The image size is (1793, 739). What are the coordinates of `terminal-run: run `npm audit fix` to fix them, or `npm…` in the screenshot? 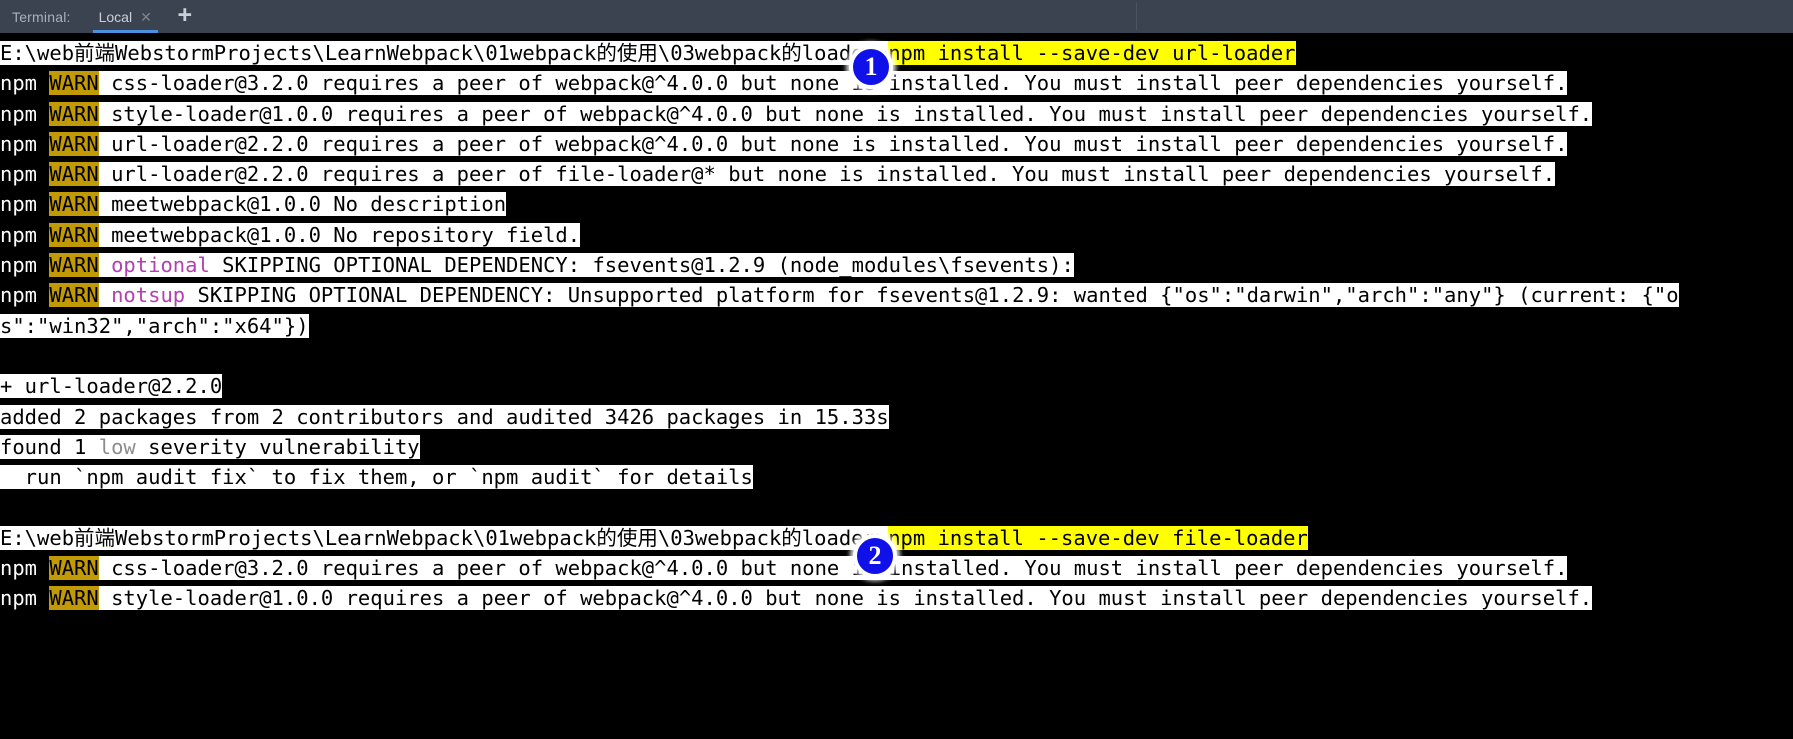 It's located at (376, 477).